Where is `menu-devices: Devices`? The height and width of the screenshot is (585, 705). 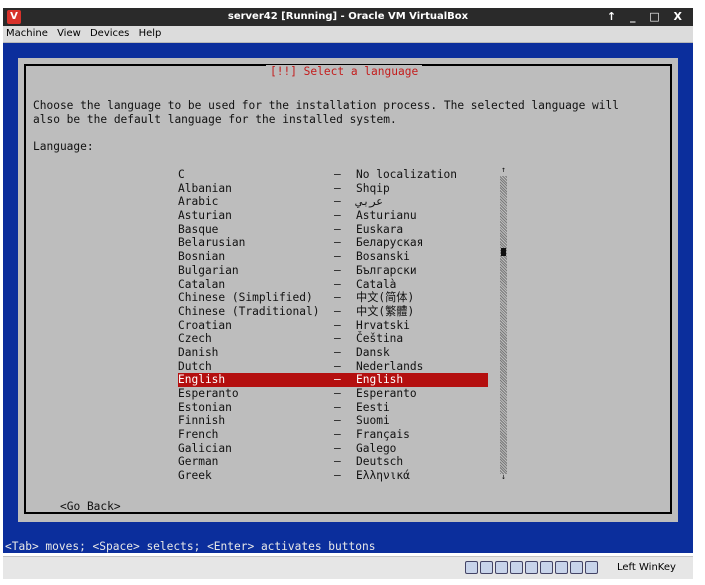
menu-devices: Devices is located at coordinates (109, 32).